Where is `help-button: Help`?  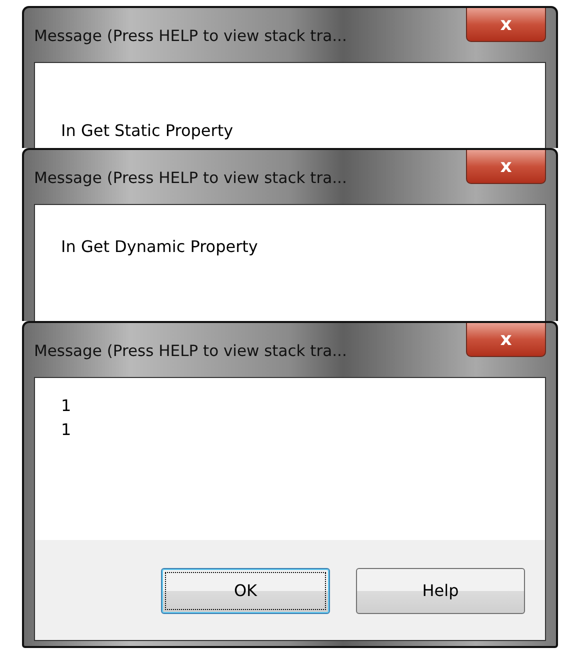 help-button: Help is located at coordinates (440, 591).